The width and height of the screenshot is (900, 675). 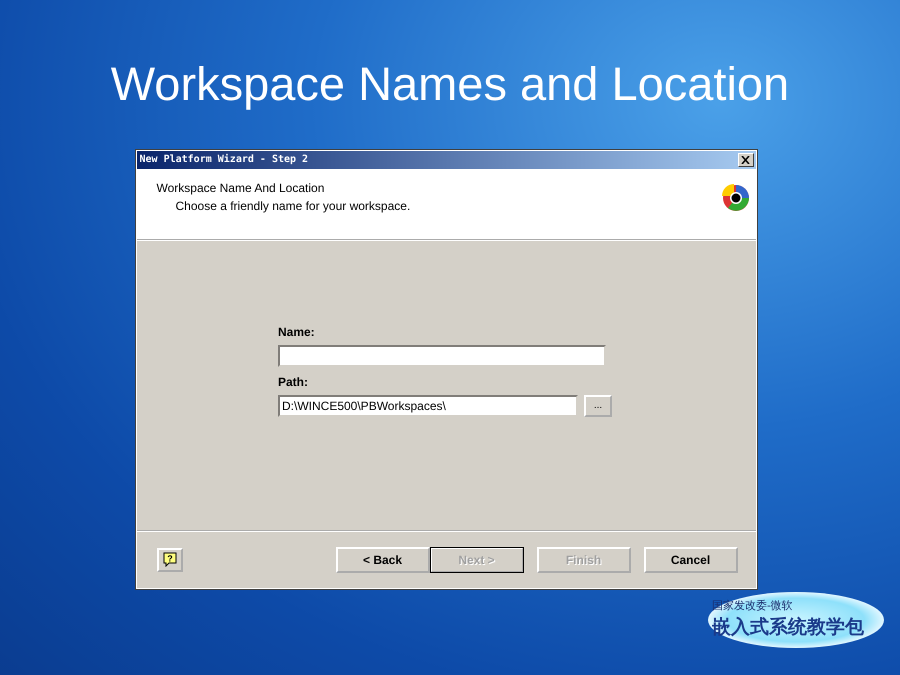 What do you see at coordinates (292, 205) in the screenshot?
I see `step-description: Choose a friendly name for your workspace.` at bounding box center [292, 205].